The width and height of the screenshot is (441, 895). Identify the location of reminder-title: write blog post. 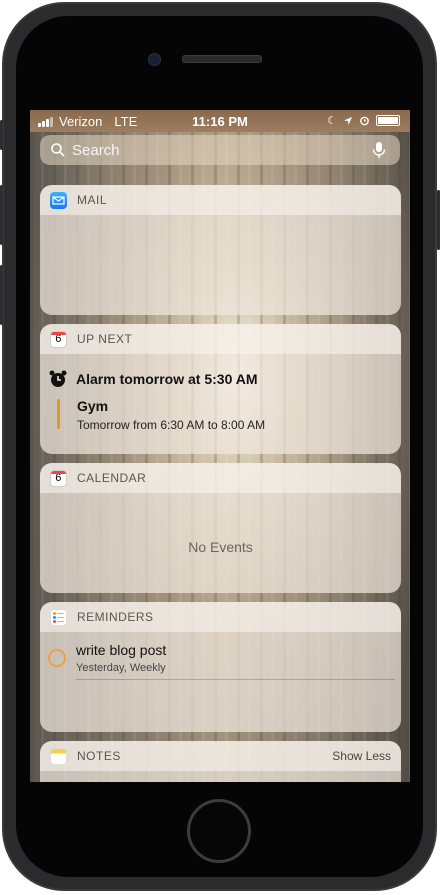
(121, 650).